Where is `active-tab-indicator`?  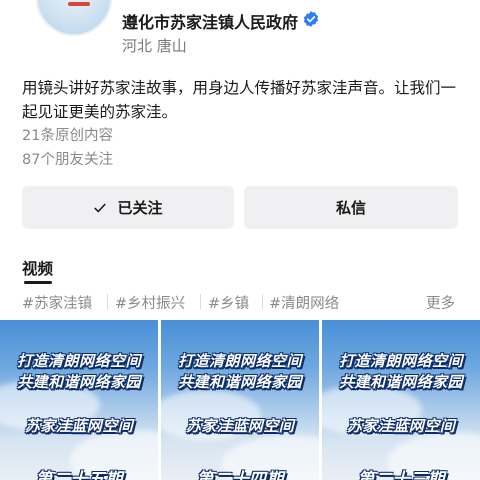
active-tab-indicator is located at coordinates (38, 282).